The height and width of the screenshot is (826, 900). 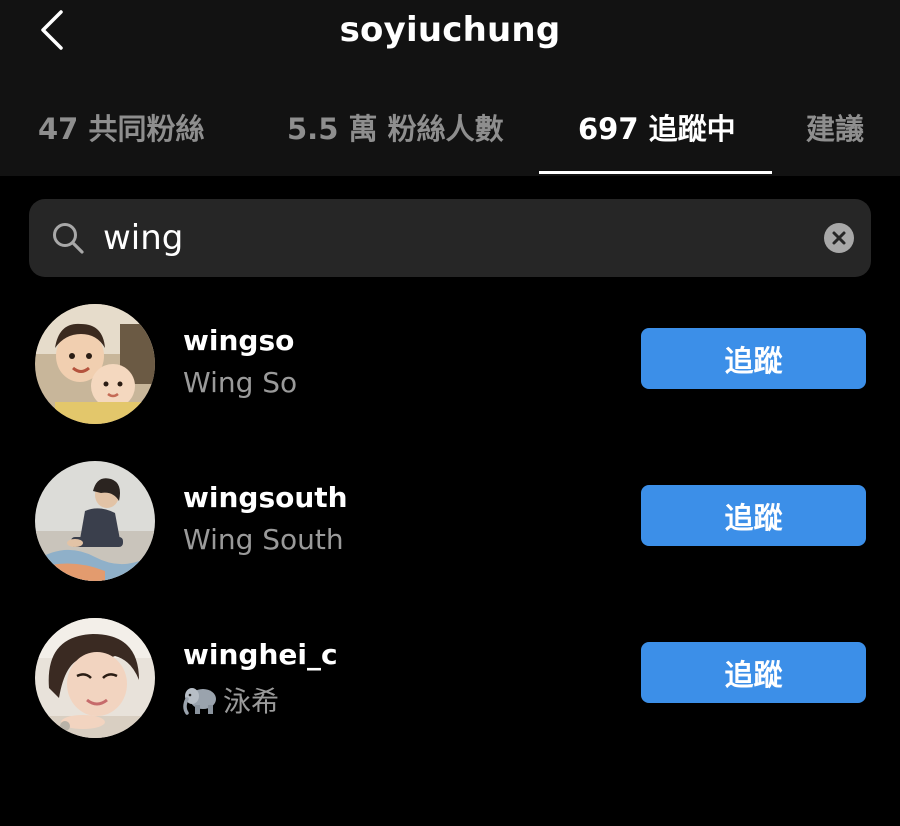 What do you see at coordinates (450, 30) in the screenshot?
I see `page-title: soyiuchung` at bounding box center [450, 30].